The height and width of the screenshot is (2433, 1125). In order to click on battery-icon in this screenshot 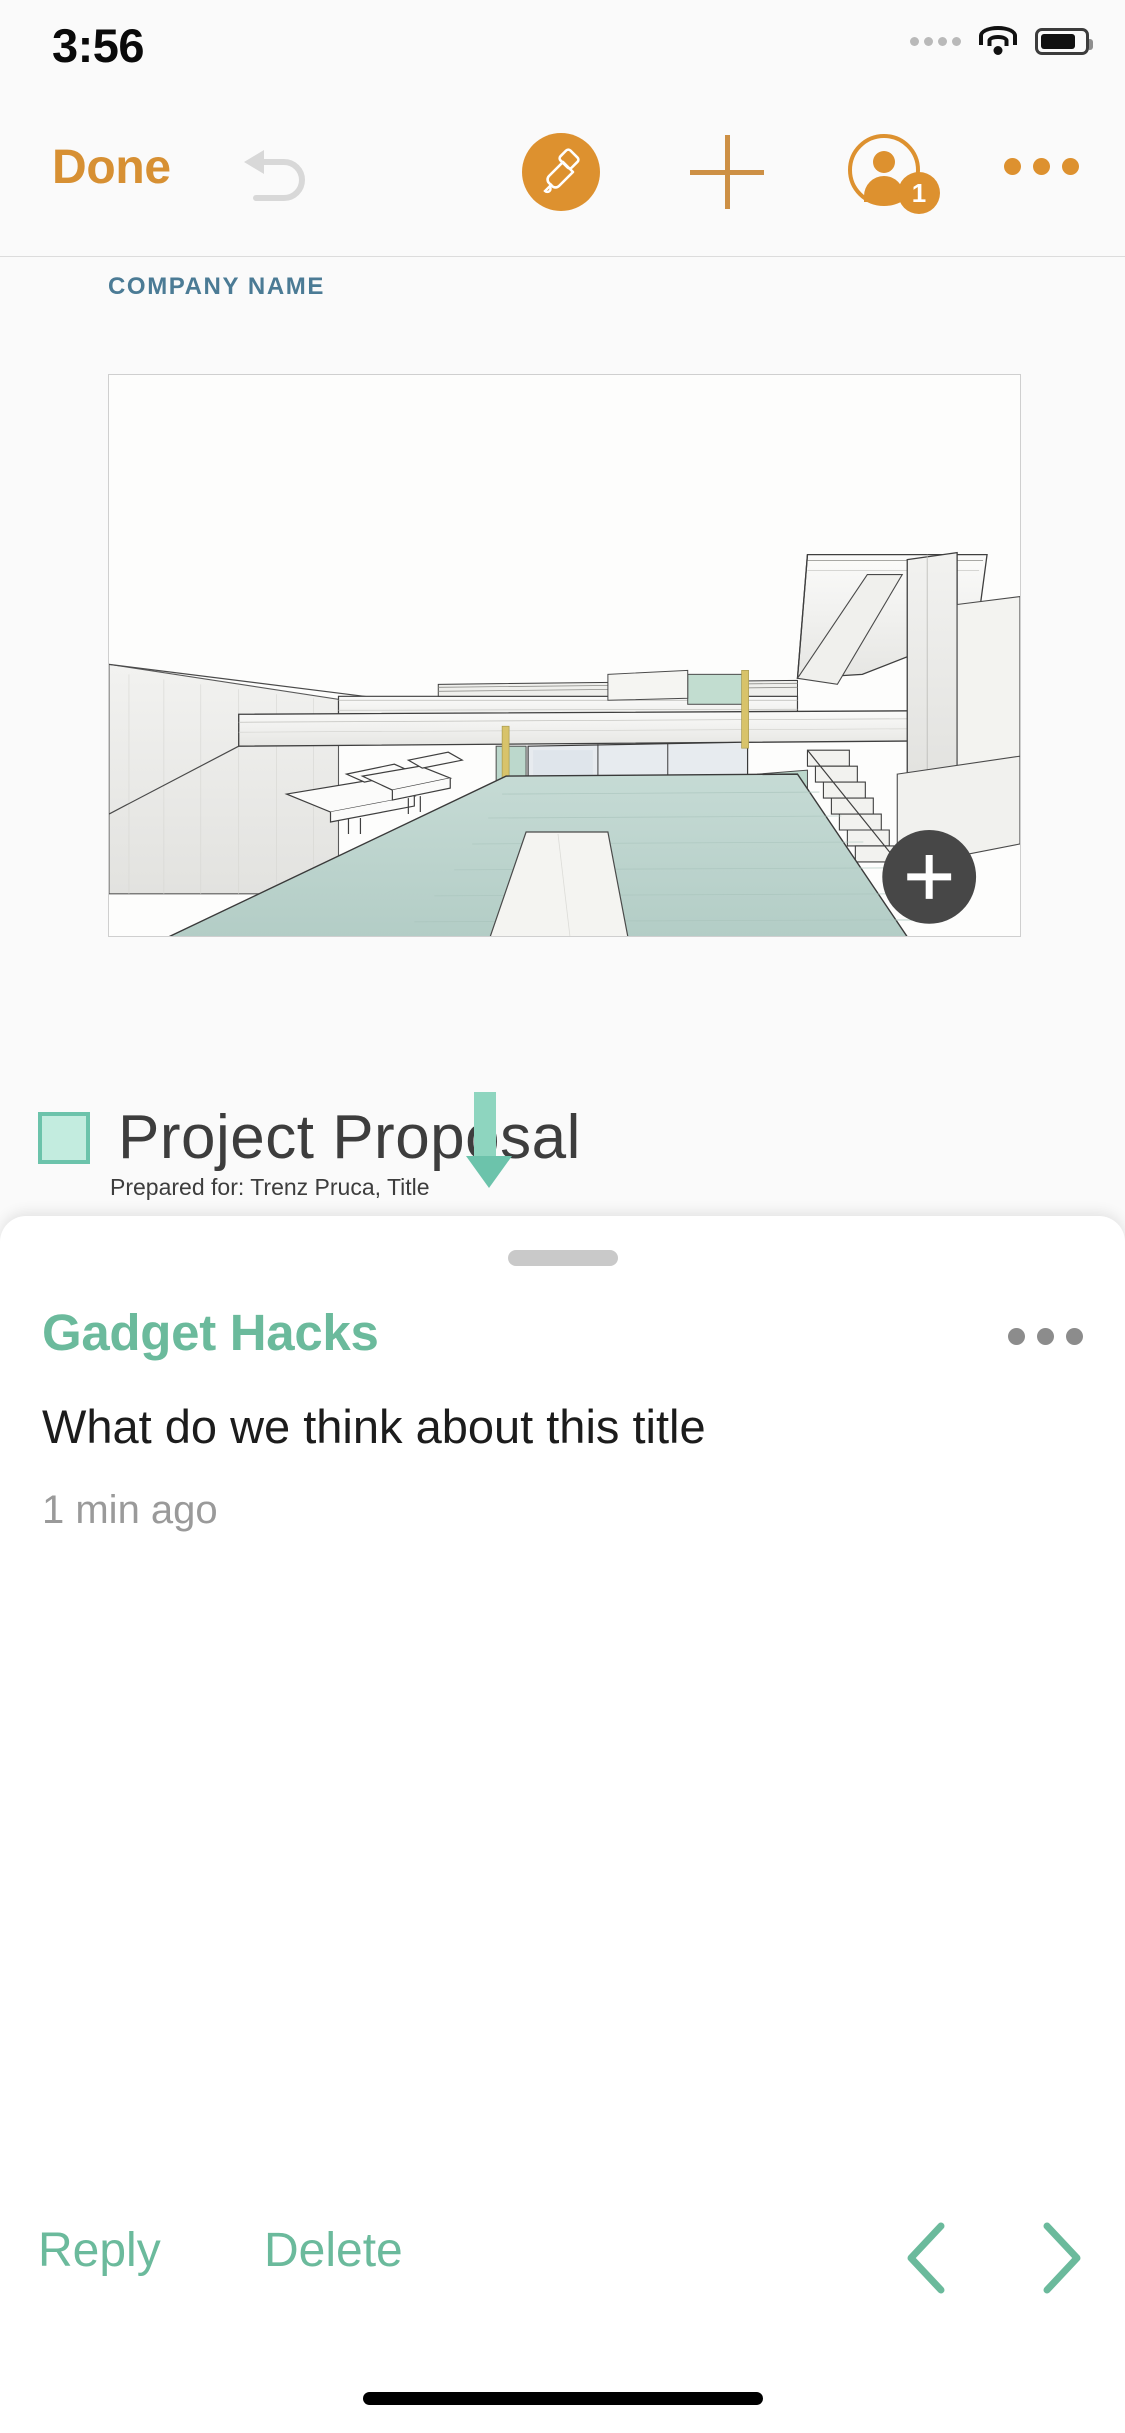, I will do `click(1064, 41)`.